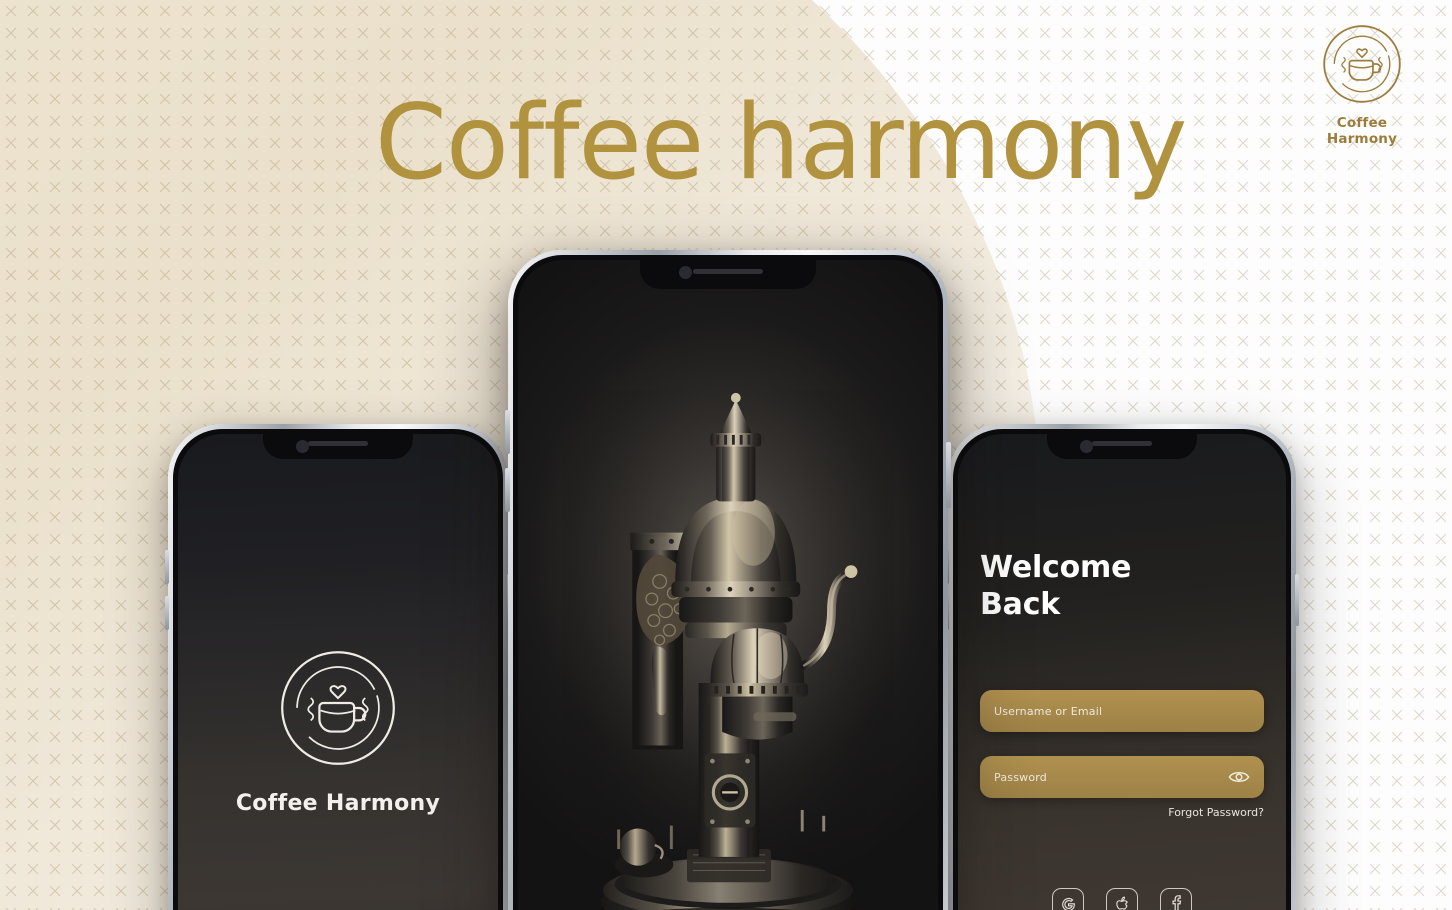  Describe the element at coordinates (1048, 711) in the screenshot. I see `username-placeholder: Username or Email` at that location.